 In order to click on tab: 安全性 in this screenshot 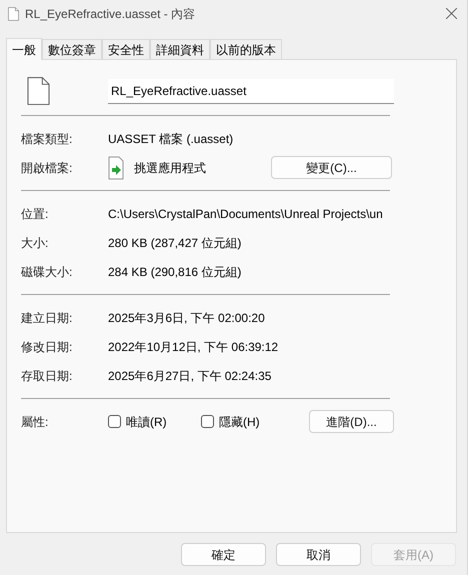, I will do `click(126, 49)`.